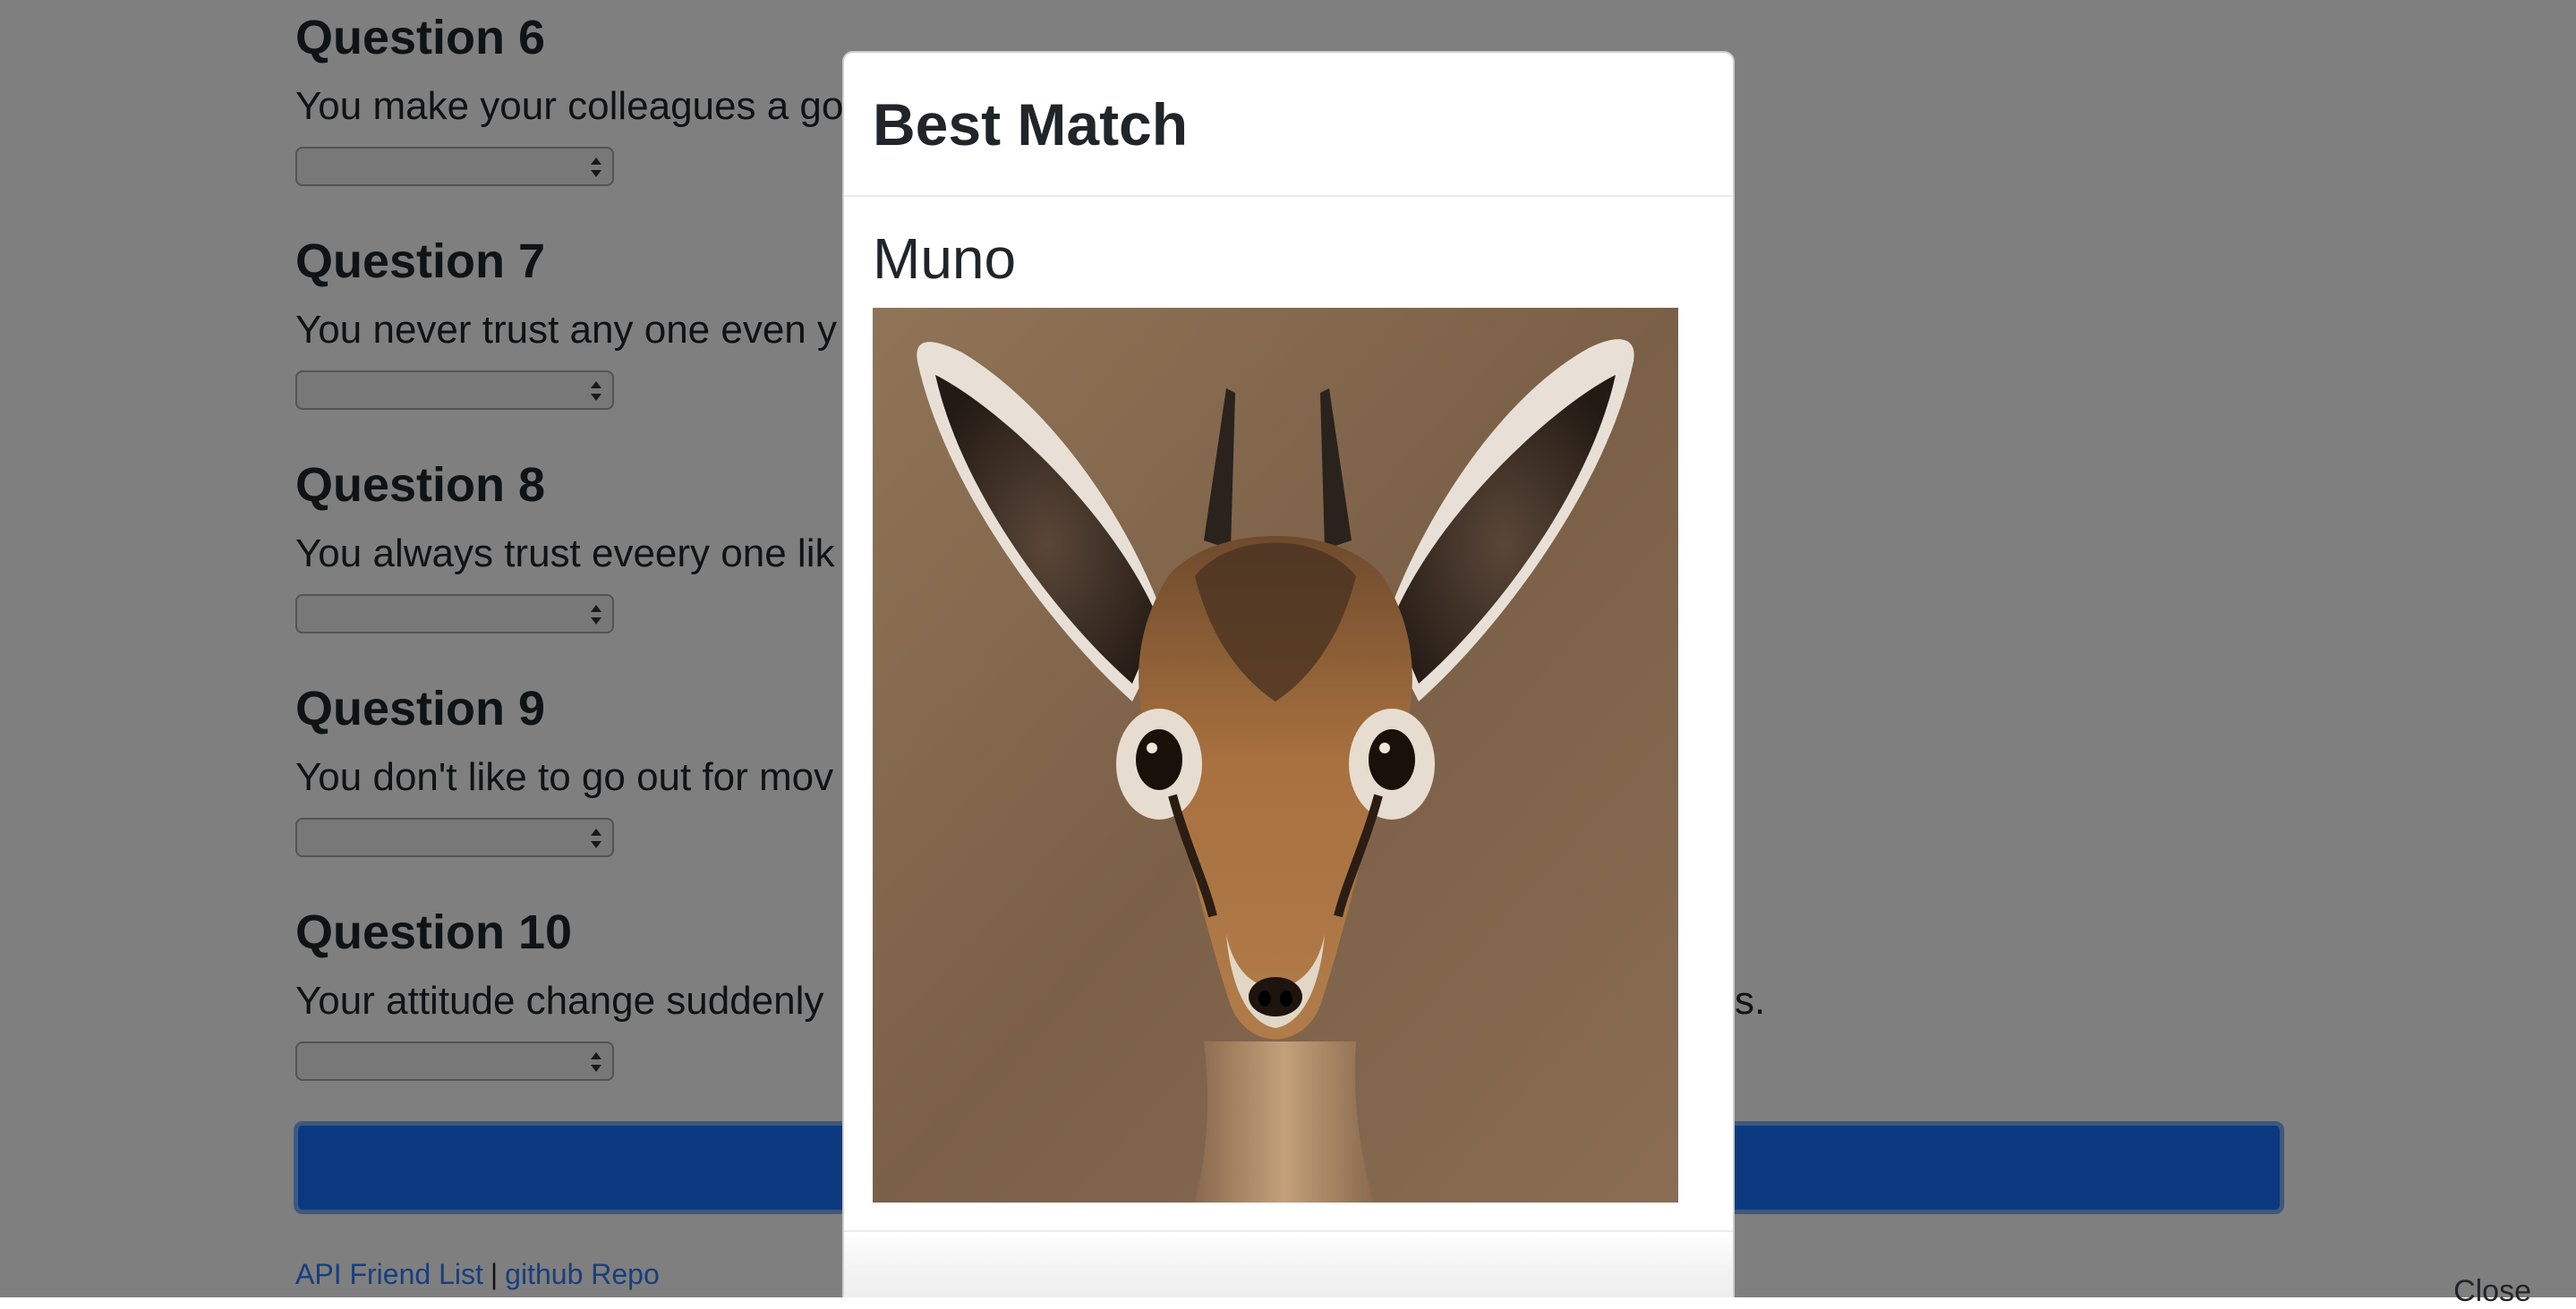 The width and height of the screenshot is (2576, 1309). I want to click on modal-footer, so click(1288, 1263).